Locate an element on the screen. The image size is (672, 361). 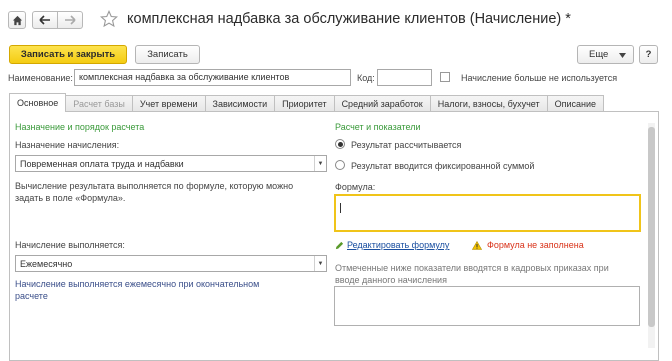
tab-priority: Приоритет is located at coordinates (304, 103).